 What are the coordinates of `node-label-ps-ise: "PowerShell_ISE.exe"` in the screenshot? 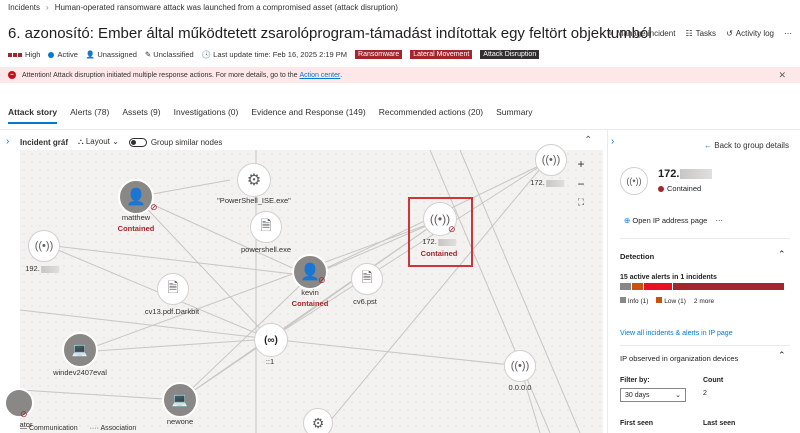 It's located at (254, 200).